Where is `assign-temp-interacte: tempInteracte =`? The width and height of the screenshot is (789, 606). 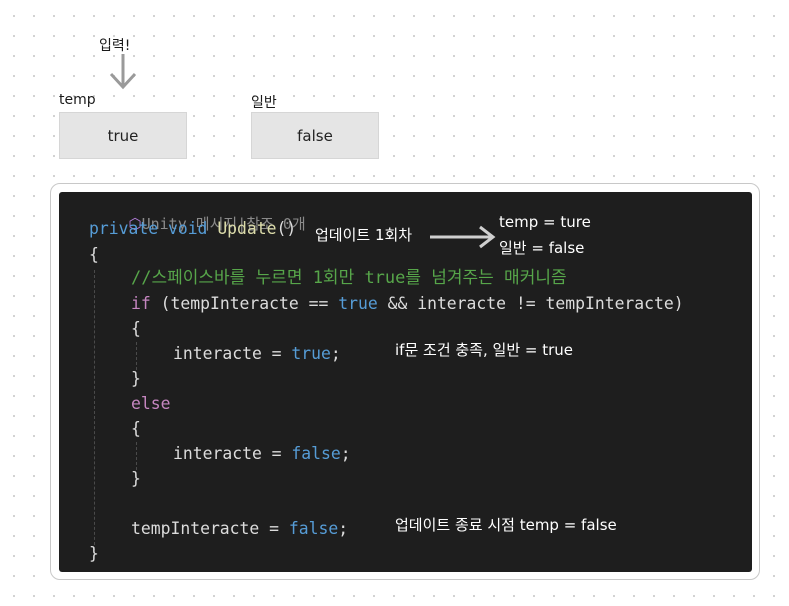 assign-temp-interacte: tempInteracte = is located at coordinates (210, 528).